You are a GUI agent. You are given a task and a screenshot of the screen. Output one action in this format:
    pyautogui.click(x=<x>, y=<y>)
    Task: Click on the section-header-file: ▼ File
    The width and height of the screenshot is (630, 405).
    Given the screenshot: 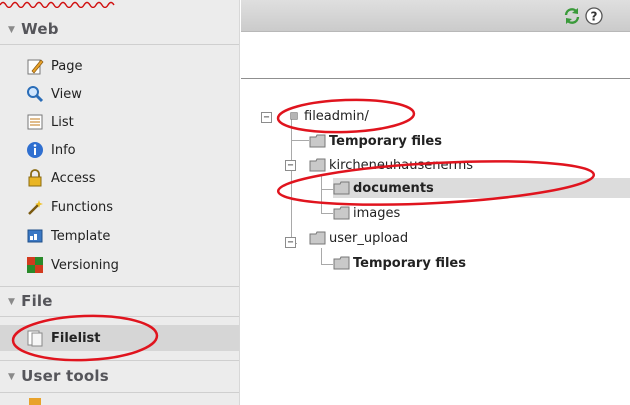 What is the action you would take?
    pyautogui.click(x=30, y=301)
    